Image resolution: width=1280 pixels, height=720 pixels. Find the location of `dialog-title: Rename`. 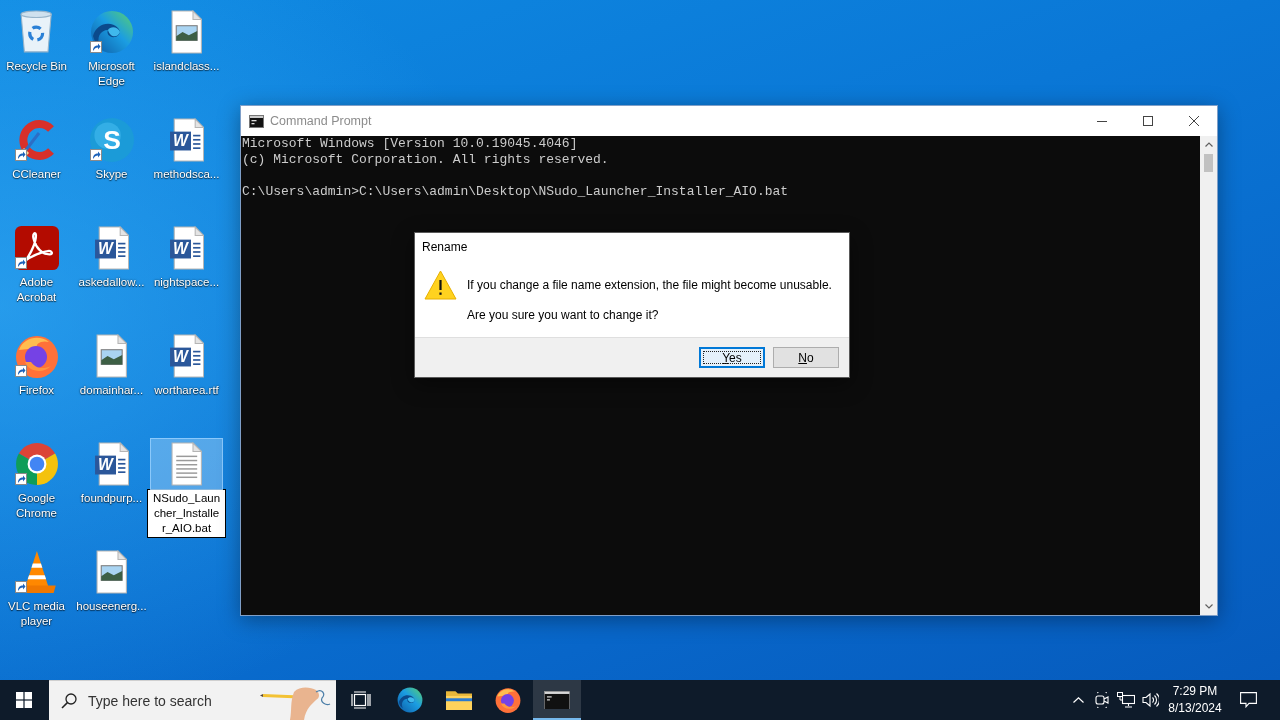

dialog-title: Rename is located at coordinates (444, 247).